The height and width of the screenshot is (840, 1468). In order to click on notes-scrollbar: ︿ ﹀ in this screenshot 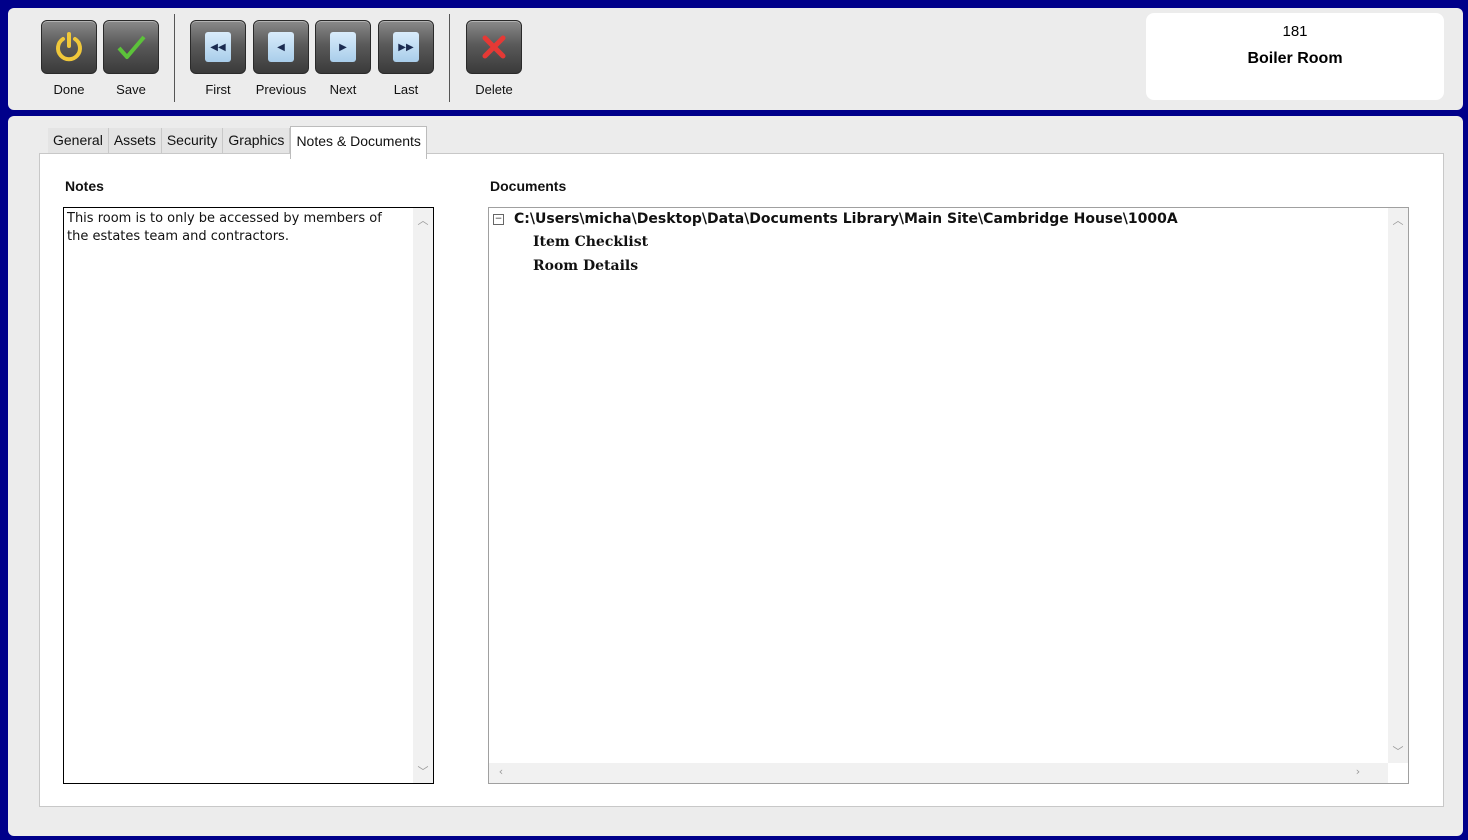, I will do `click(423, 495)`.